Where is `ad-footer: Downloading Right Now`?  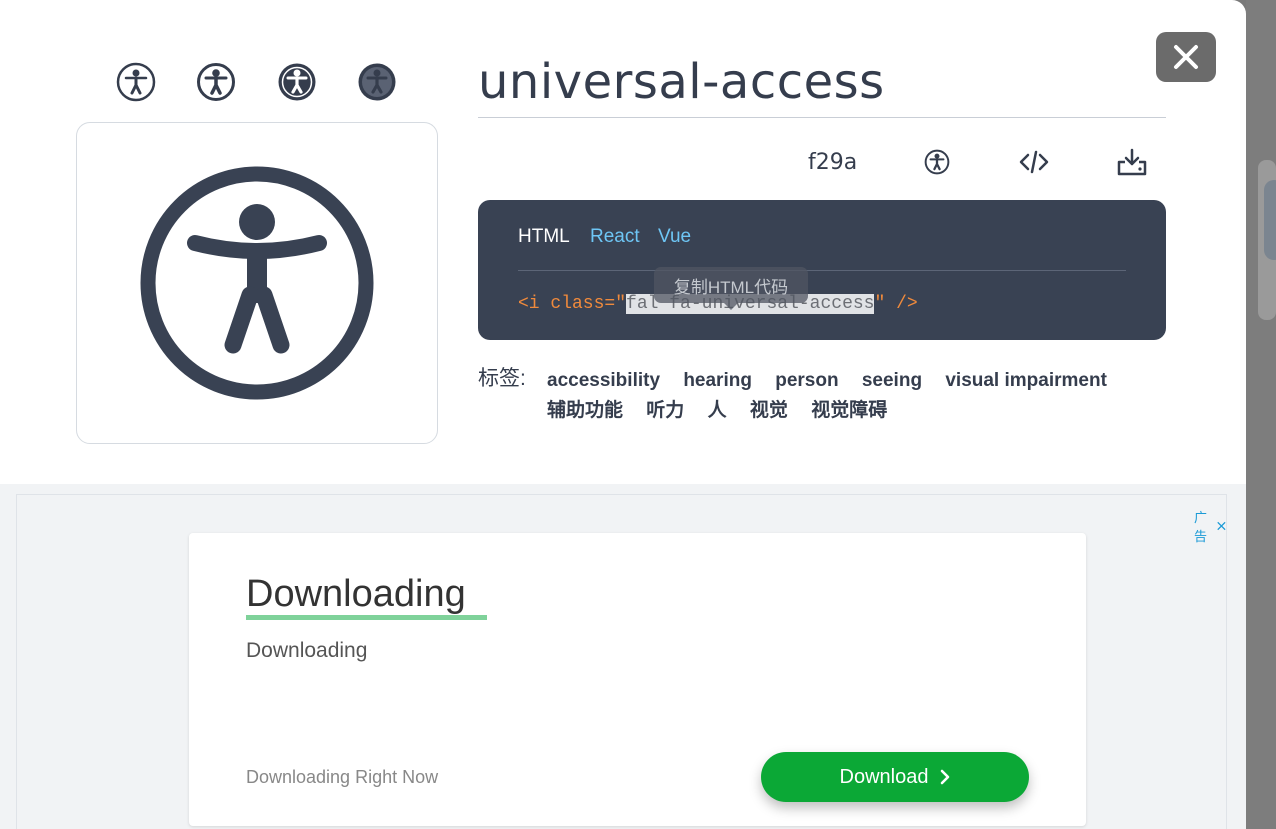
ad-footer: Downloading Right Now is located at coordinates (342, 777).